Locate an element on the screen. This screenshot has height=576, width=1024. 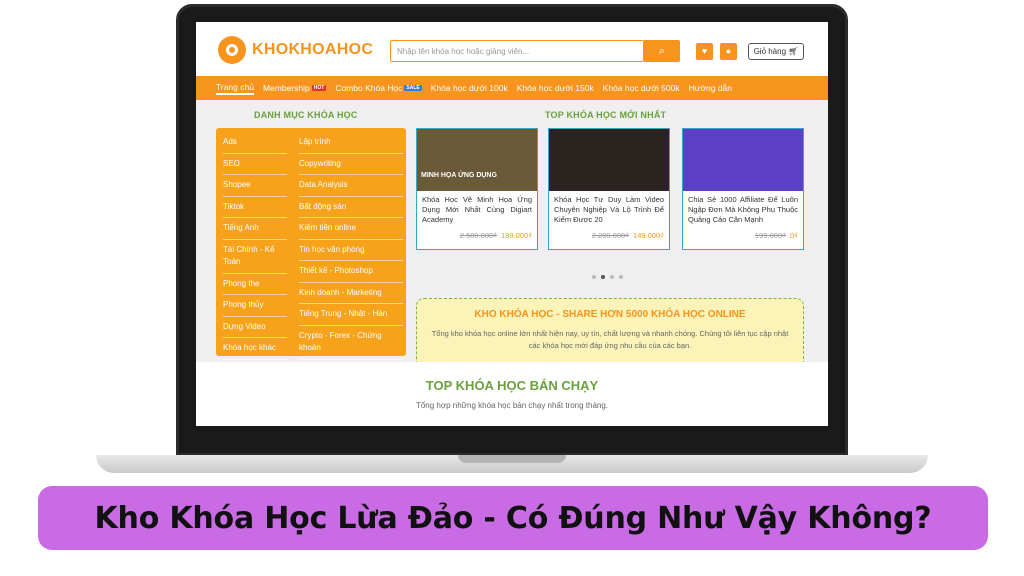
heart-icon: ♥ is located at coordinates (704, 51).